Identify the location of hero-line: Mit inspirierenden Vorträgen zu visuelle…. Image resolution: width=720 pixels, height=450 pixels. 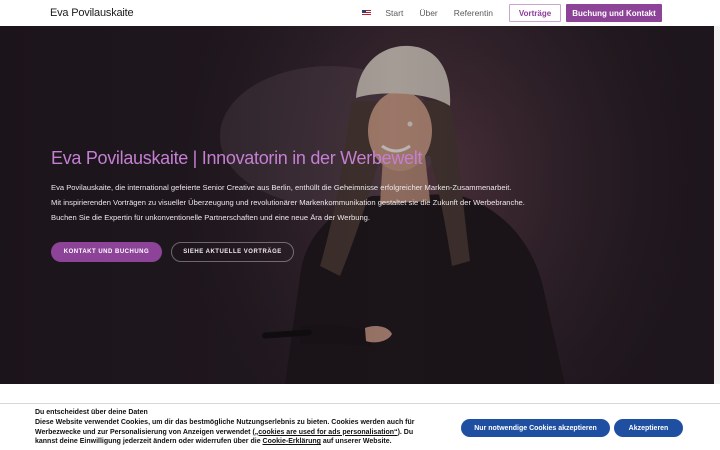
(288, 202).